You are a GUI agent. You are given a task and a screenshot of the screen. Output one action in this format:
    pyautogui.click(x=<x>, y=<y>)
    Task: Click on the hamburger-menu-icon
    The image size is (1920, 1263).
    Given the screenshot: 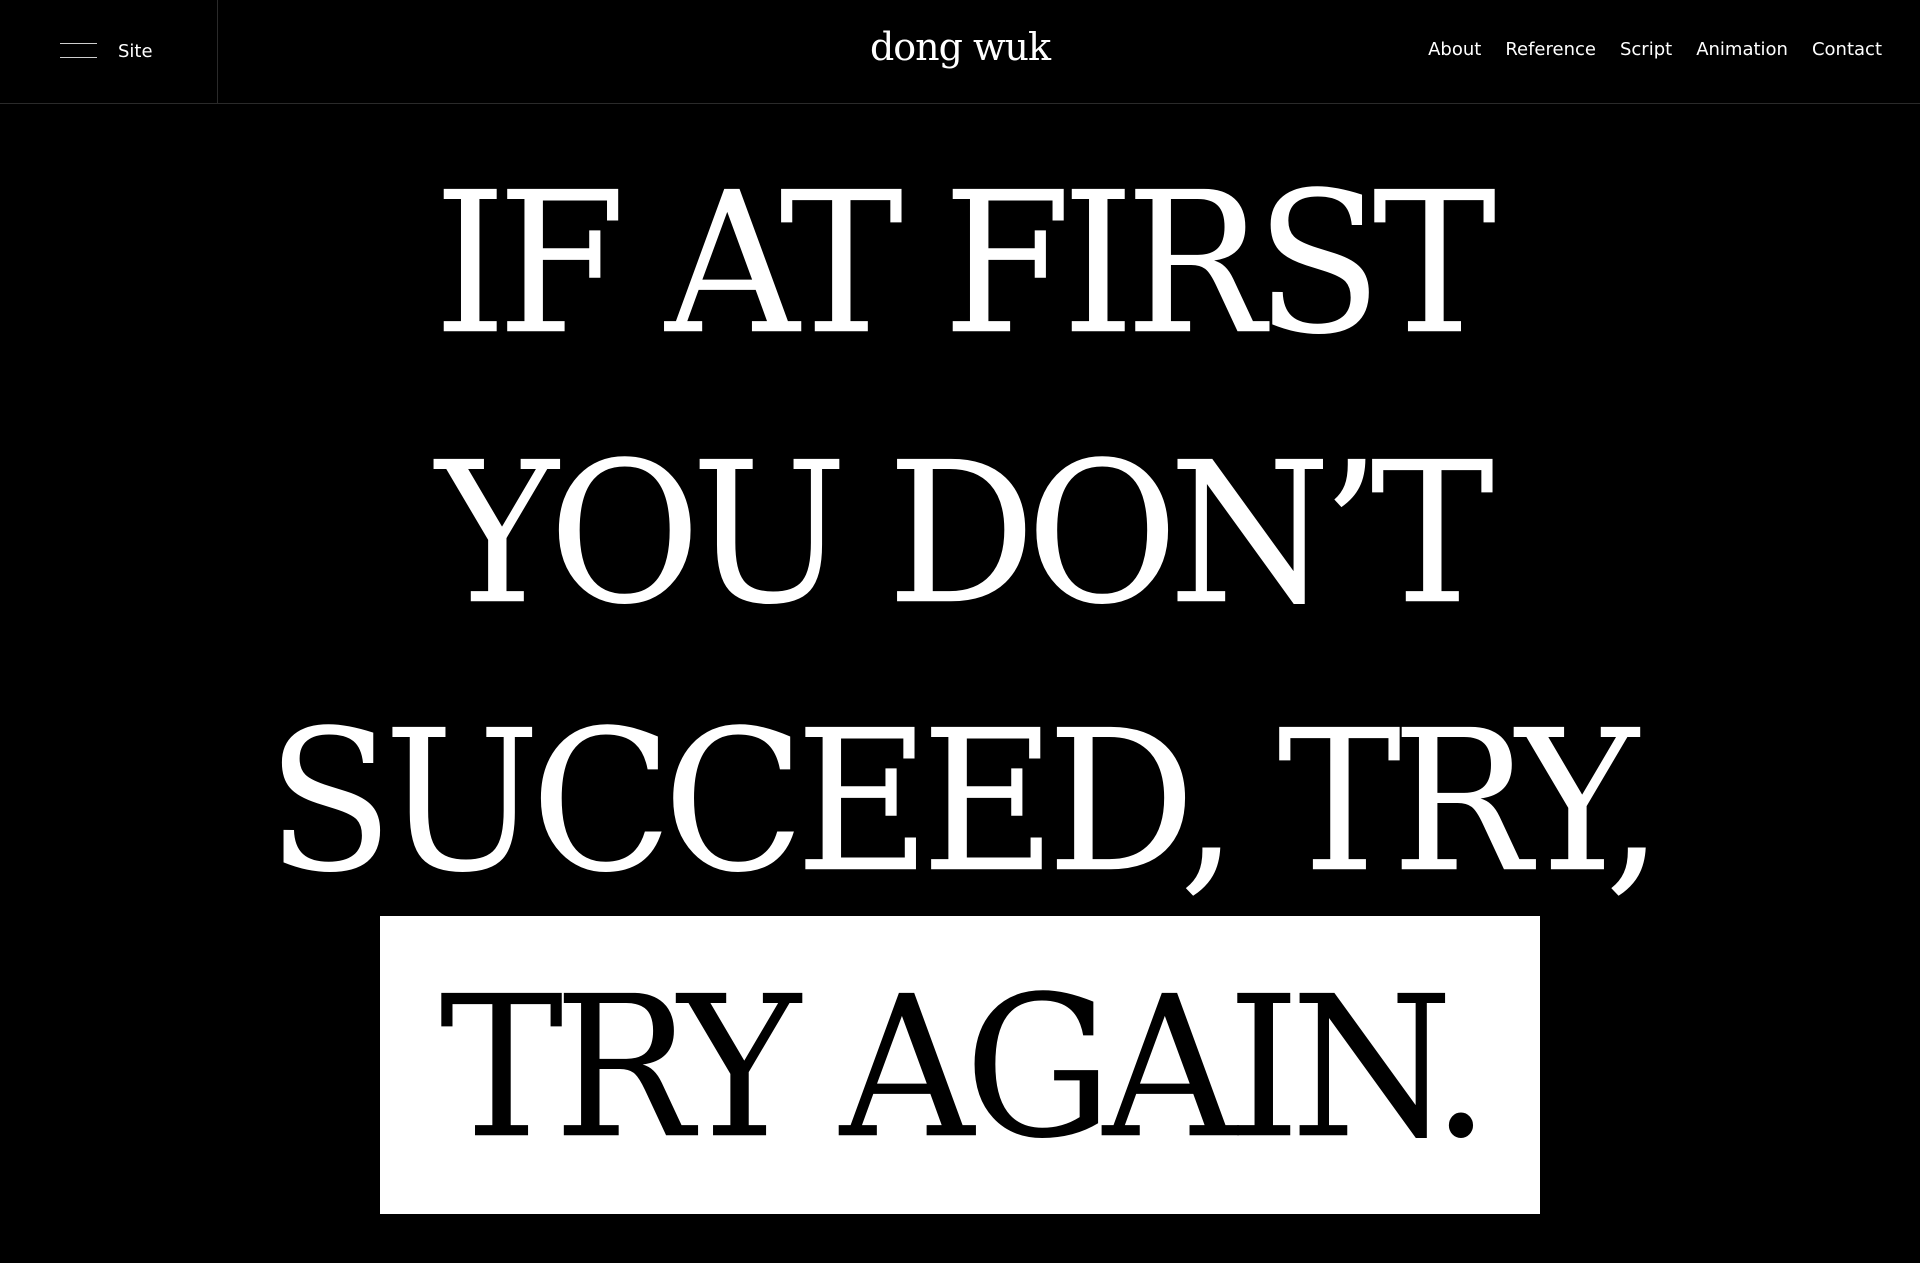 What is the action you would take?
    pyautogui.click(x=78, y=51)
    